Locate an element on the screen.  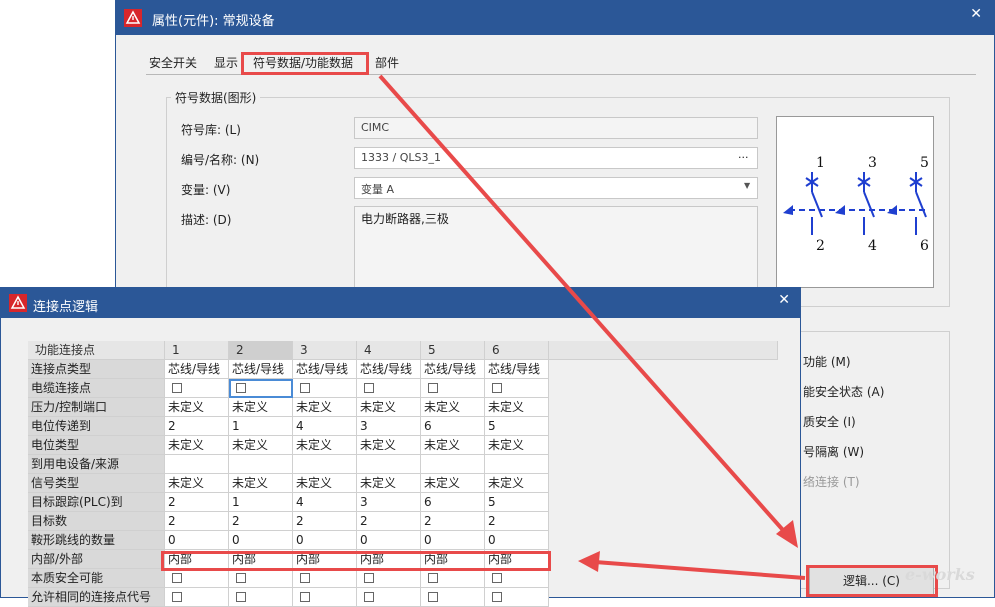
column-header: 6 is located at coordinates (517, 350).